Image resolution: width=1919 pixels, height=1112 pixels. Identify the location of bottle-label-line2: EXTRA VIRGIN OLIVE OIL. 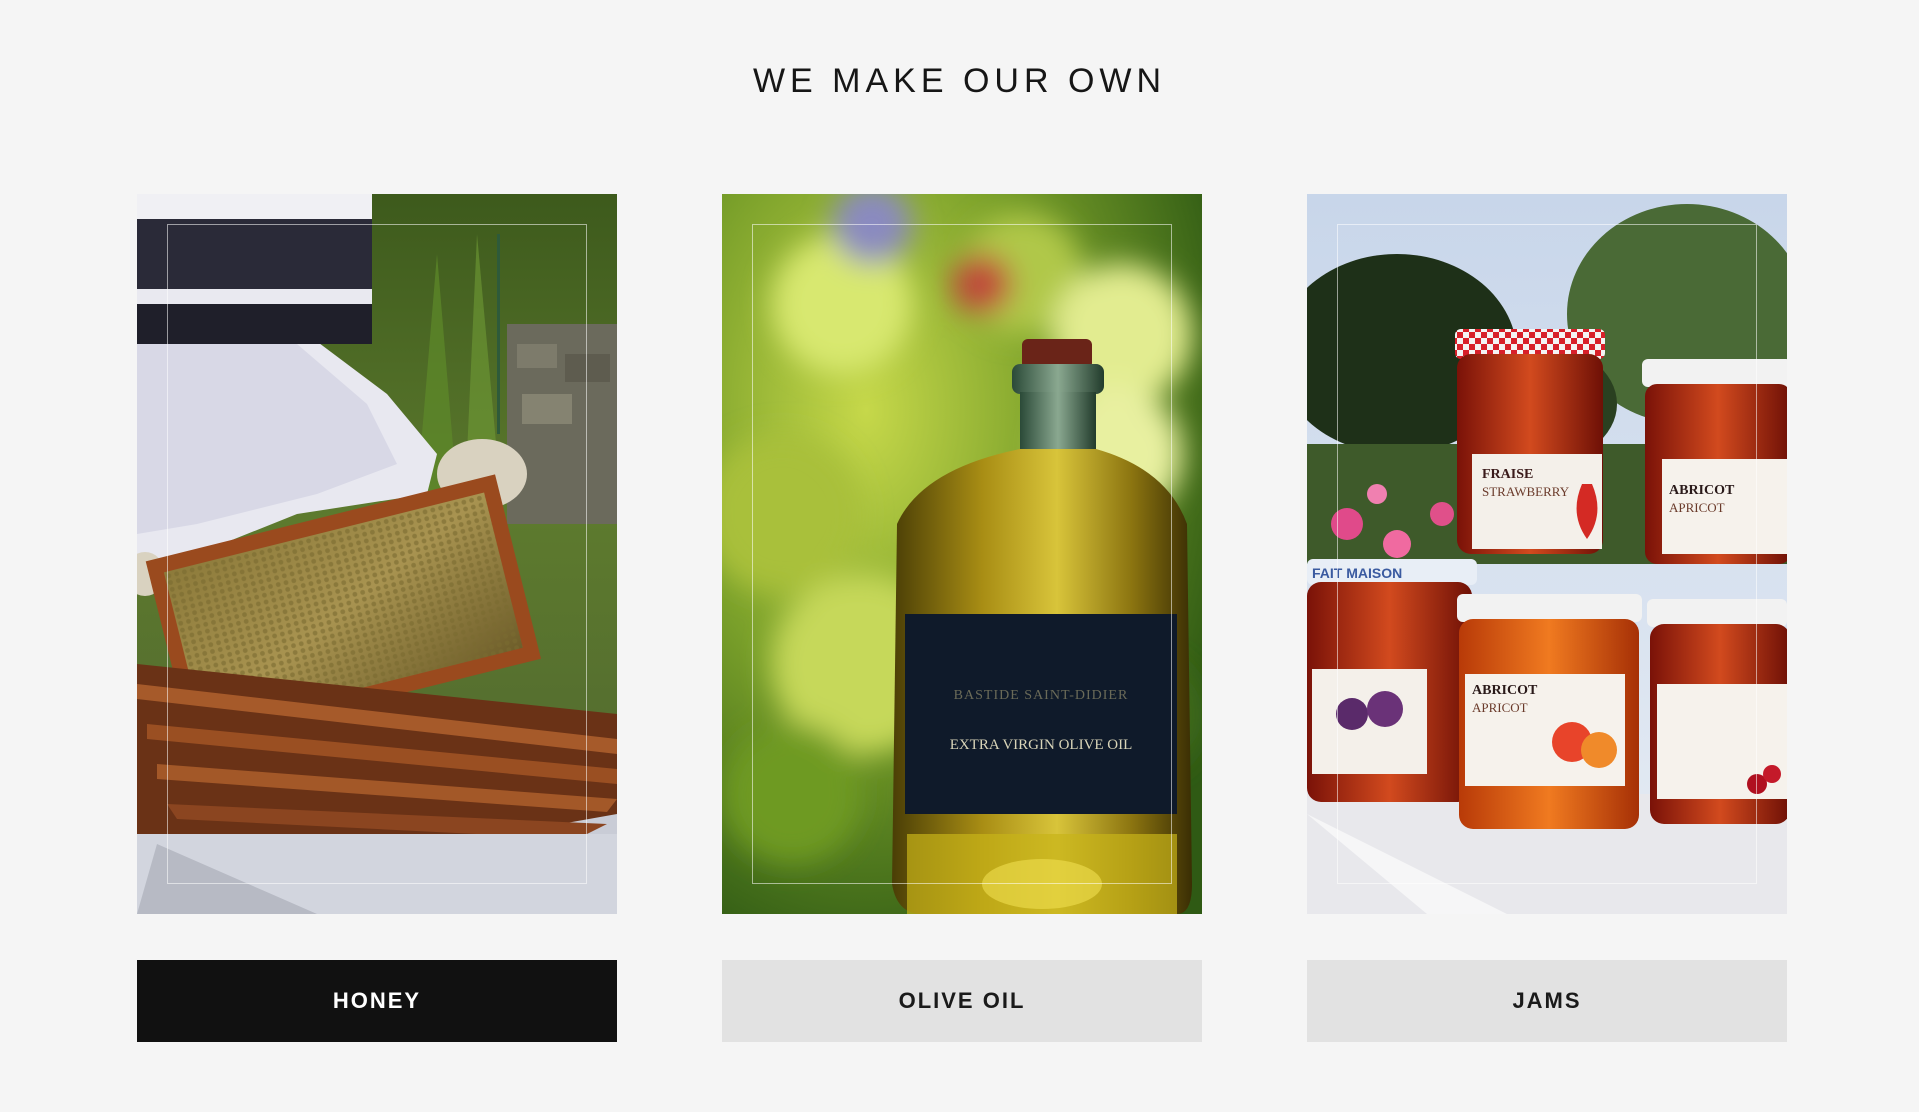
(1041, 745).